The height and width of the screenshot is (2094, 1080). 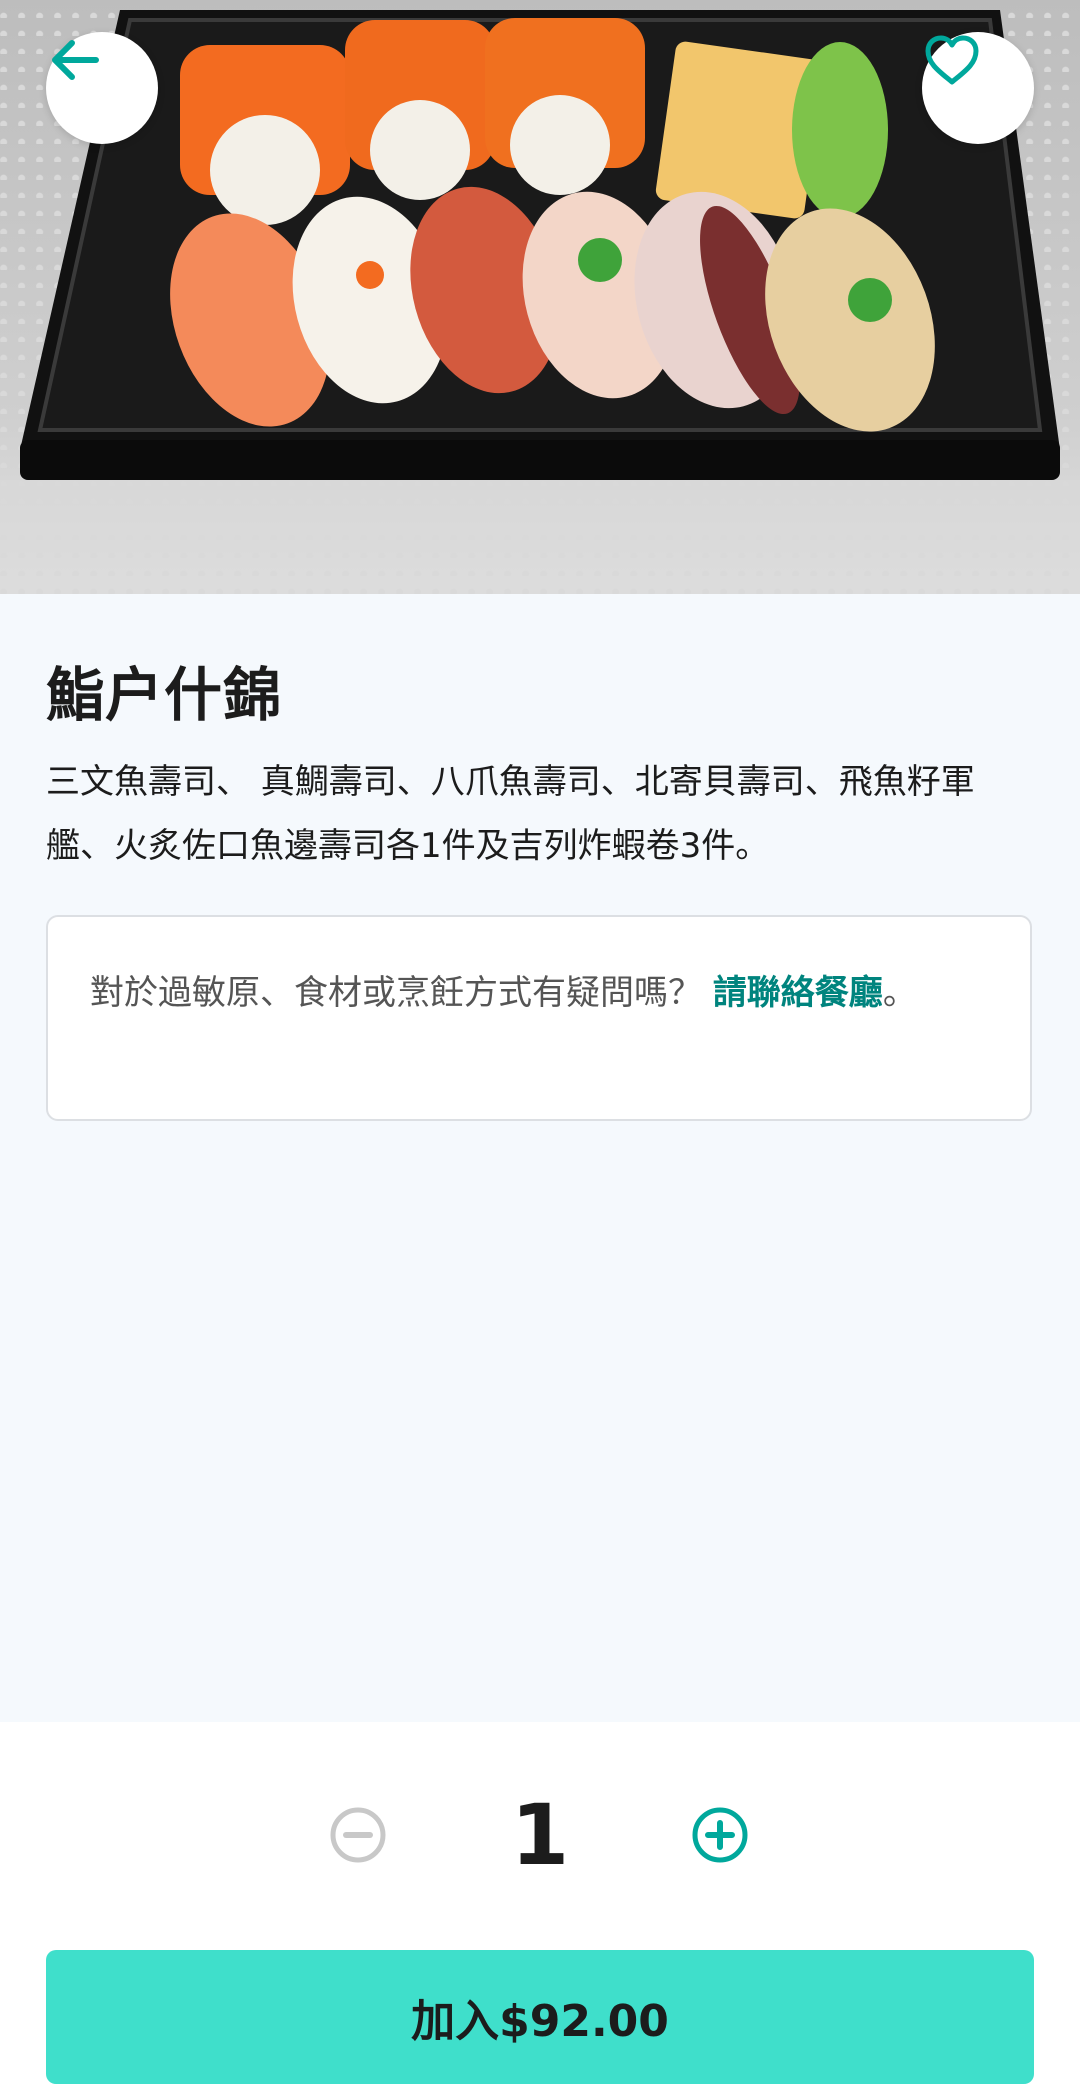 I want to click on arrow-left-icon, so click(x=75, y=60).